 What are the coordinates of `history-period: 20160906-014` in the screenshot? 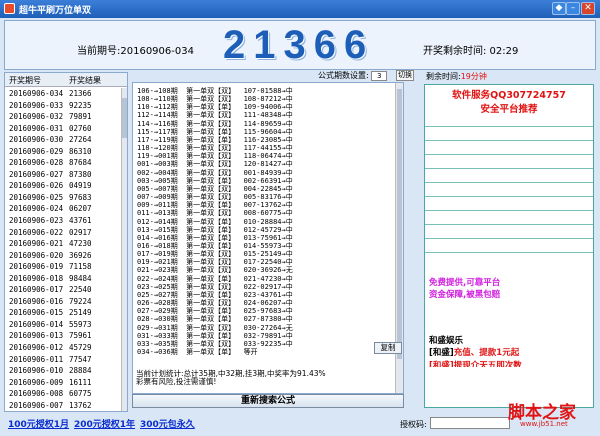 It's located at (36, 324).